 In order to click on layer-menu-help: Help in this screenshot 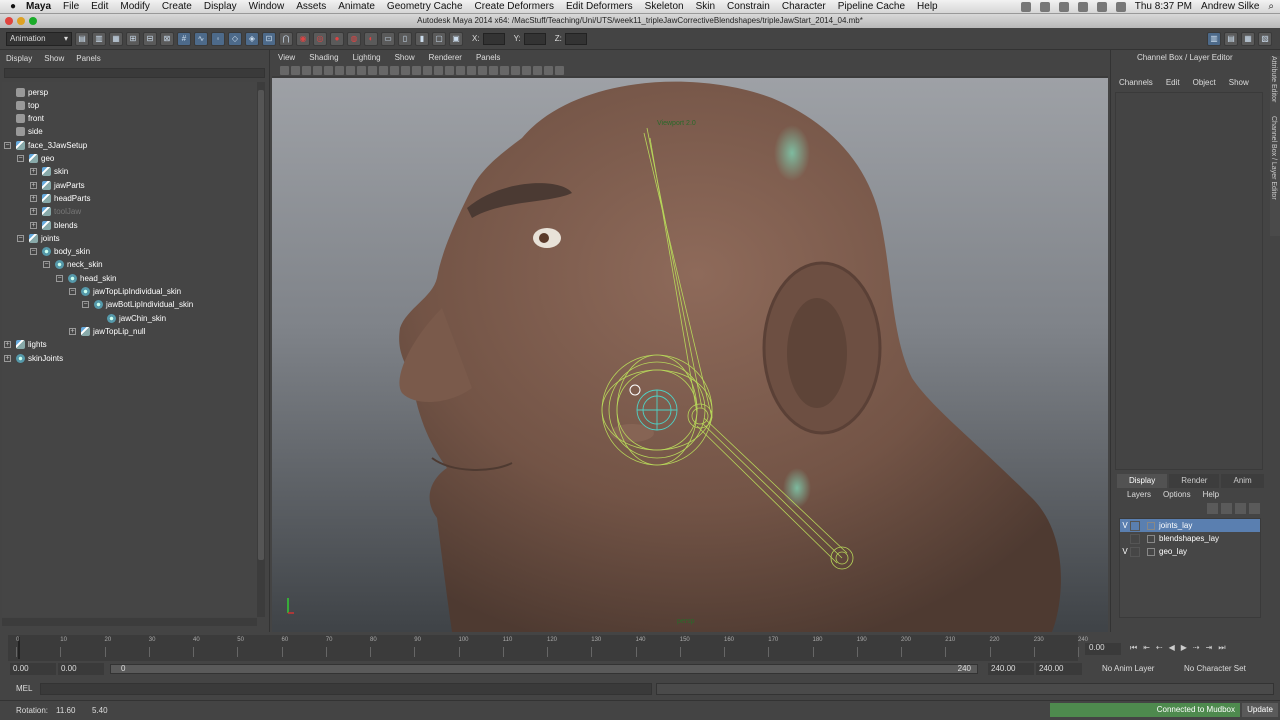, I will do `click(1211, 494)`.